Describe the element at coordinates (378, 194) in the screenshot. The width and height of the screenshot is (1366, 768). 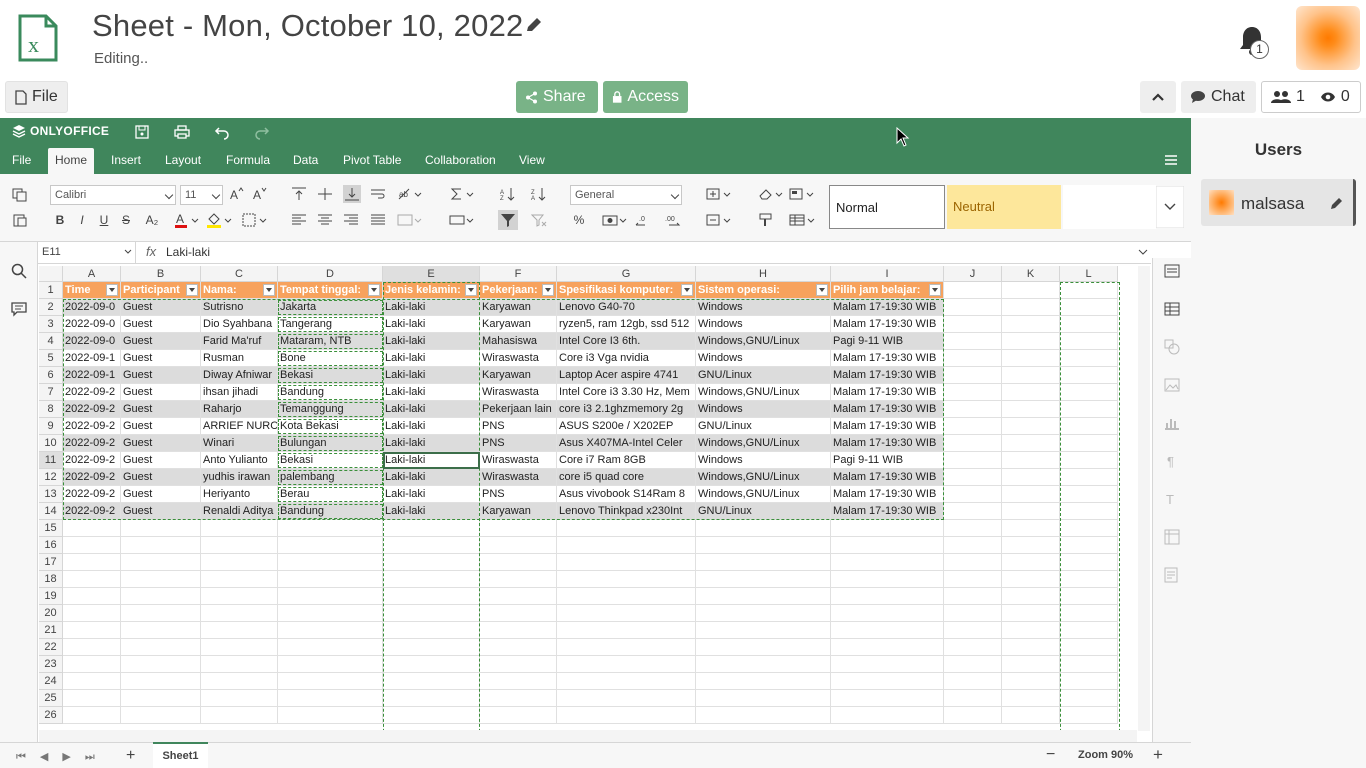
I see `wrap-text-icon` at that location.